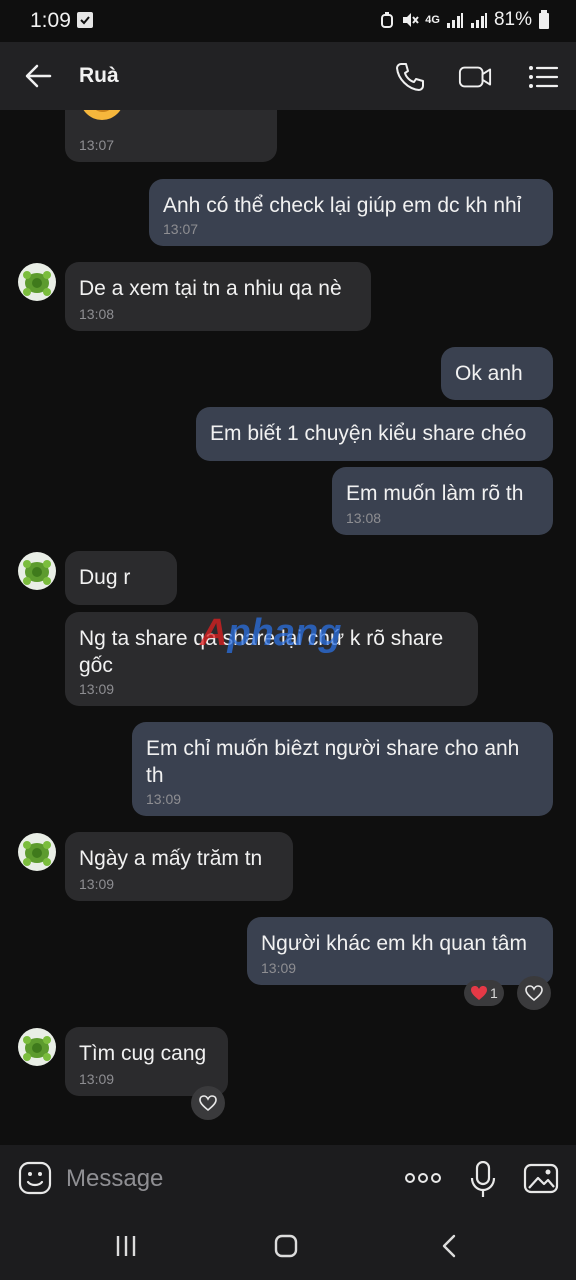 The height and width of the screenshot is (1280, 576). I want to click on heart-reaction-icon, so click(479, 993).